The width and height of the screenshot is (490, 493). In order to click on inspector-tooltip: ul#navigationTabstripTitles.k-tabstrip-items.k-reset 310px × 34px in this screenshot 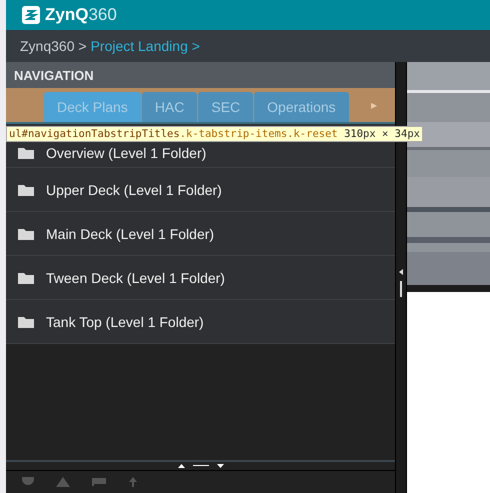, I will do `click(214, 134)`.